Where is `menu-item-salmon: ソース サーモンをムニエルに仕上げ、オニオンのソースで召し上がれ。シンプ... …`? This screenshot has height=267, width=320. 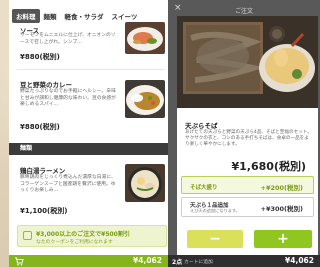 menu-item-salmon: ソース サーモンをムニエルに仕上げ、オニオンのソースで召し上がれ。シンプ... … is located at coordinates (88, 35).